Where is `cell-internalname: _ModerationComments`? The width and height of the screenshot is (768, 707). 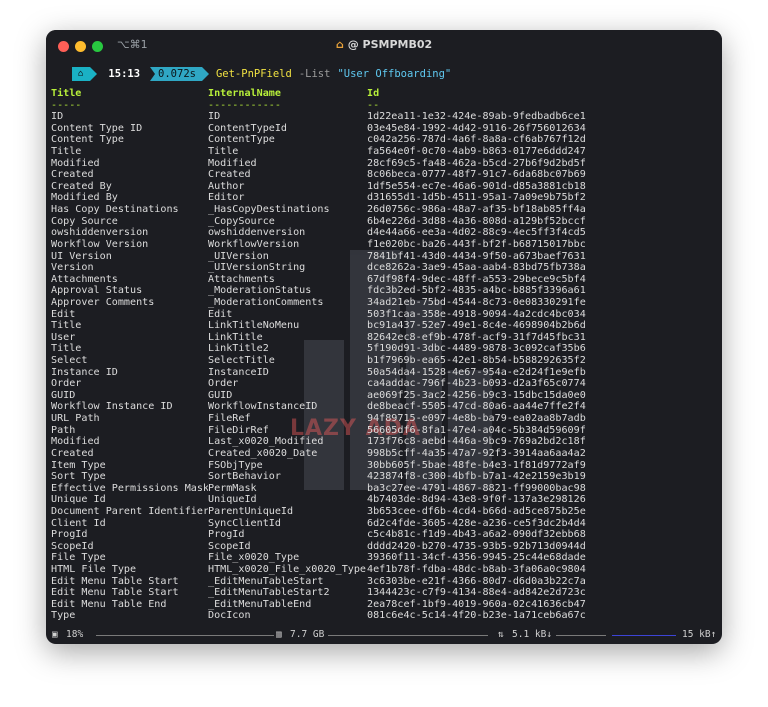
cell-internalname: _ModerationComments is located at coordinates (266, 302).